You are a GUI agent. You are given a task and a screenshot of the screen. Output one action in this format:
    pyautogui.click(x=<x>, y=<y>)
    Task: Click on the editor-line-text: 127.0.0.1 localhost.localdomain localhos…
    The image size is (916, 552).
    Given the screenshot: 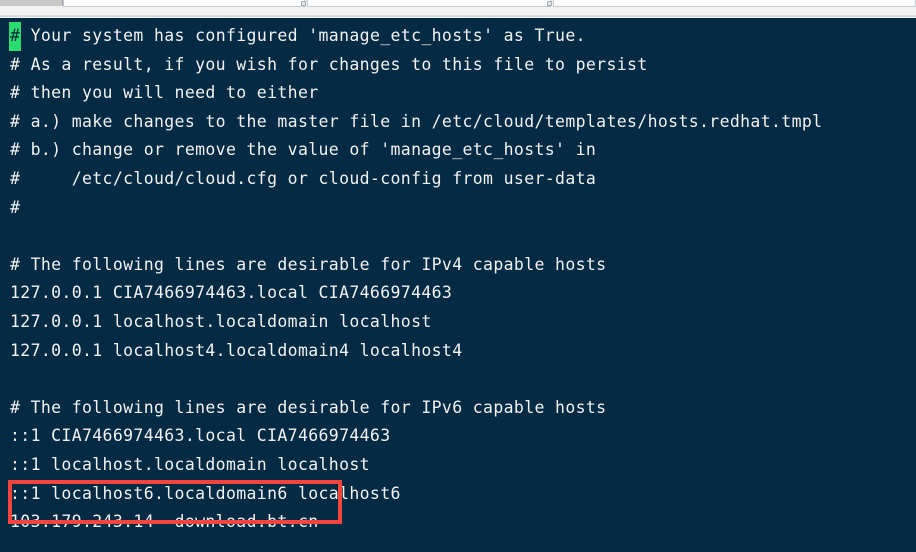 What is the action you would take?
    pyautogui.click(x=221, y=321)
    